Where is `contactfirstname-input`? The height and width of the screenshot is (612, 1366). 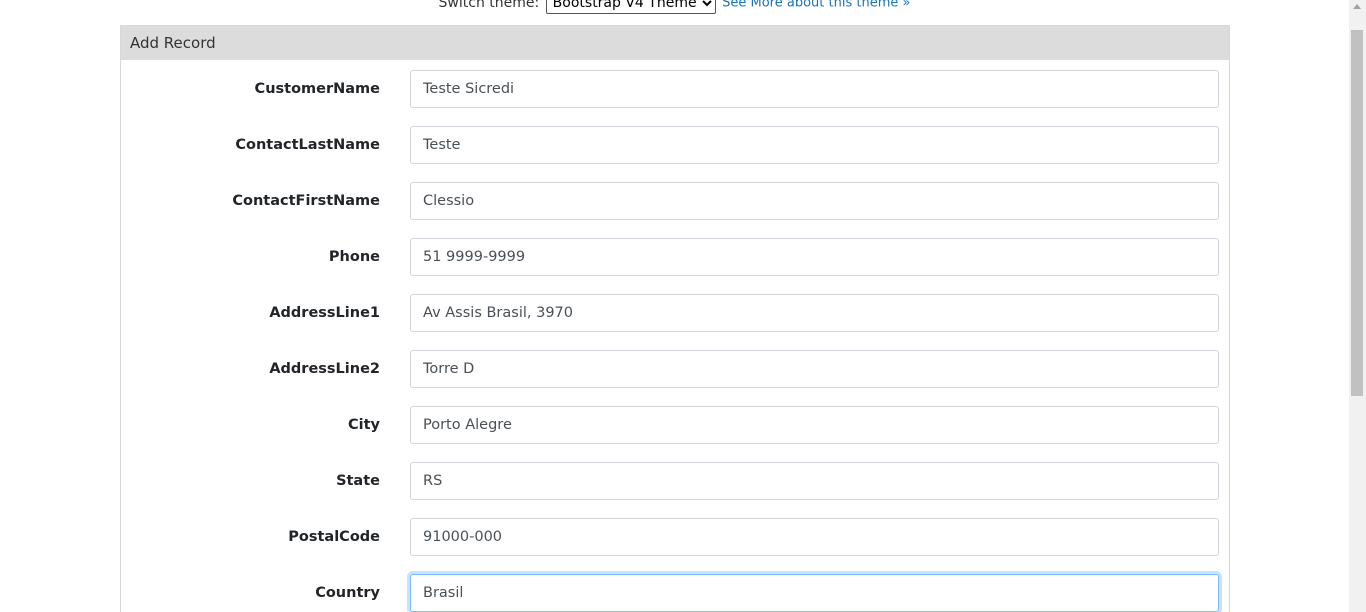
contactfirstname-input is located at coordinates (814, 201).